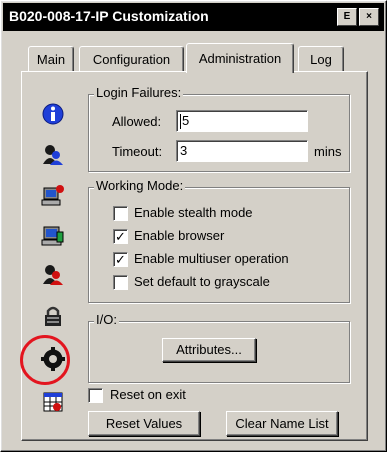 The height and width of the screenshot is (455, 387). What do you see at coordinates (95, 395) in the screenshot?
I see `reset-on-exit-checkbox` at bounding box center [95, 395].